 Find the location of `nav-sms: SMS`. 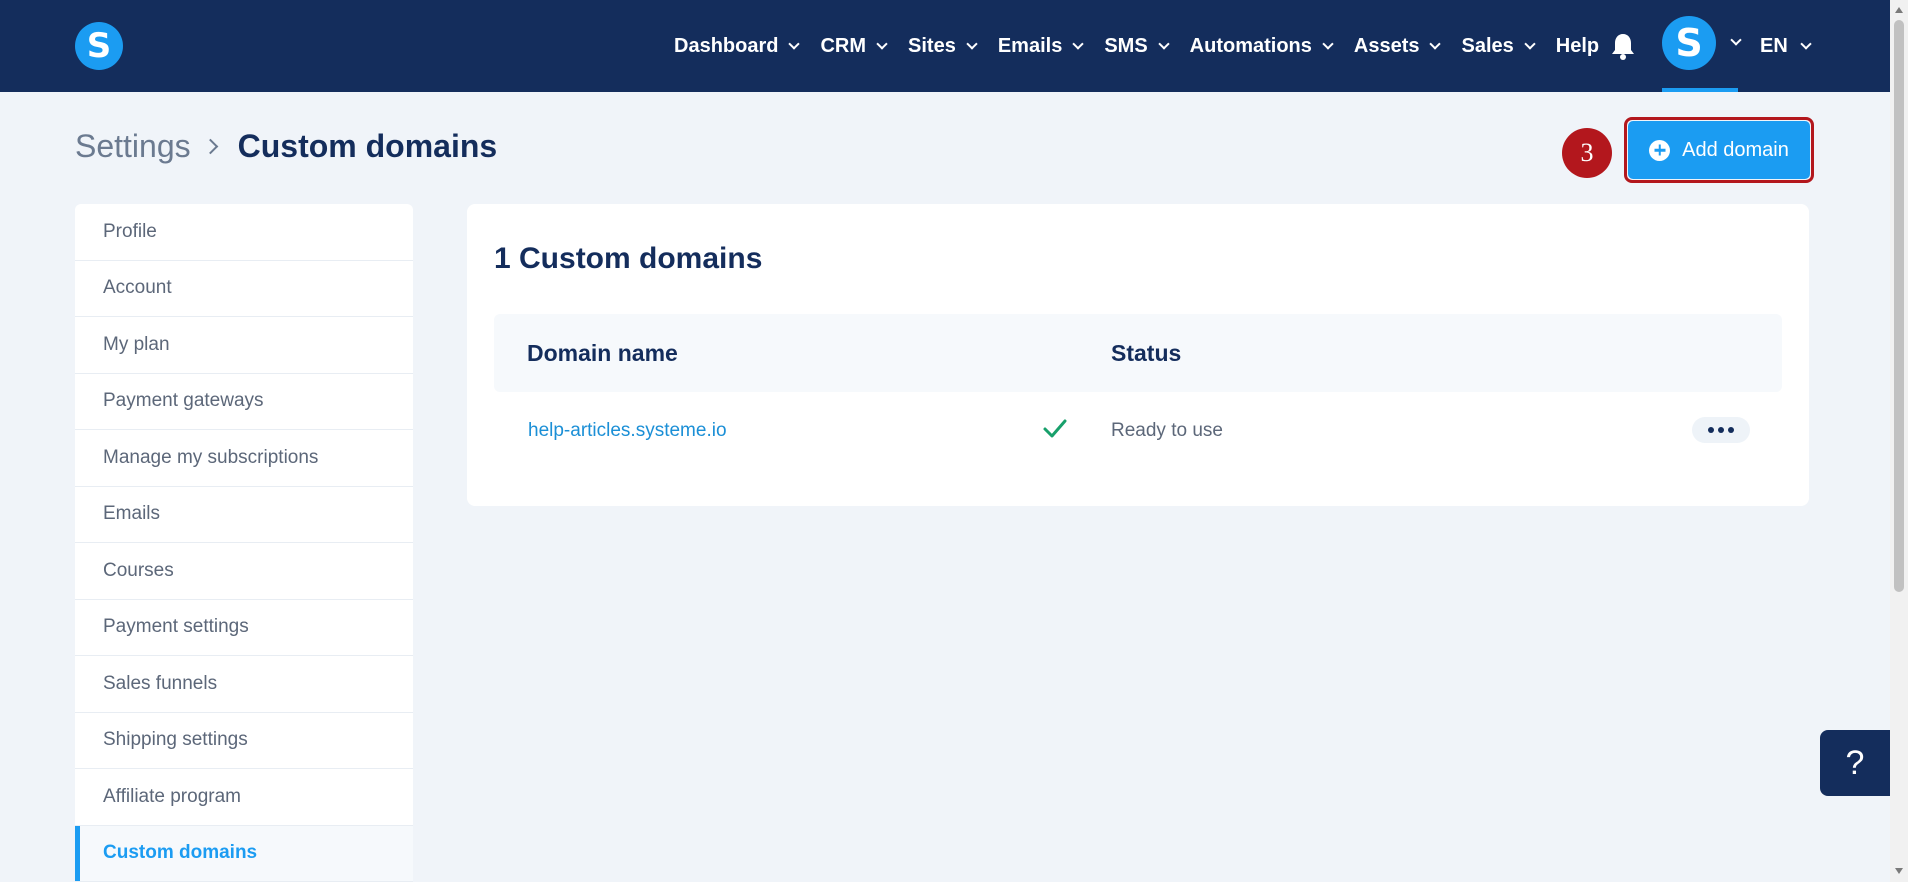

nav-sms: SMS is located at coordinates (1137, 46).